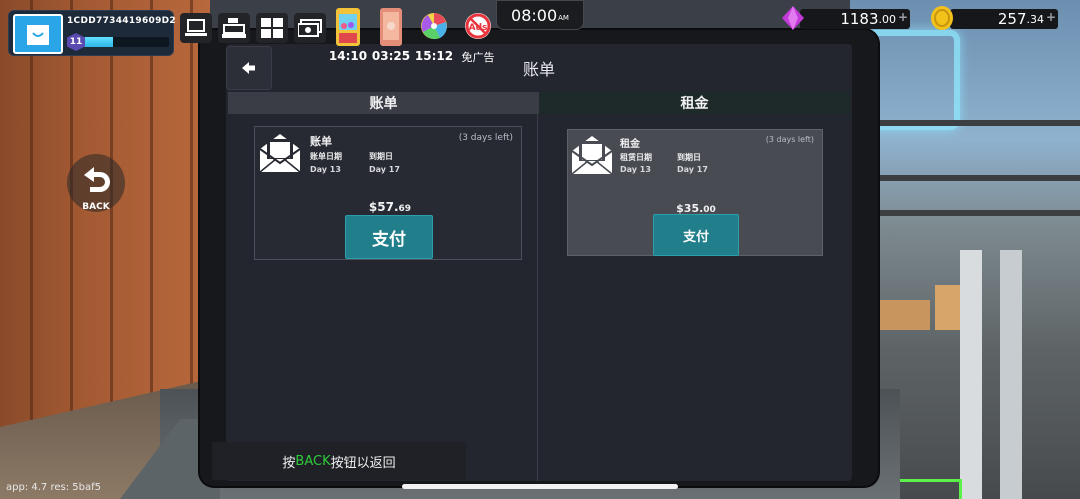 This screenshot has height=499, width=1080. Describe the element at coordinates (321, 141) in the screenshot. I see `bill-card-title: 账单` at that location.